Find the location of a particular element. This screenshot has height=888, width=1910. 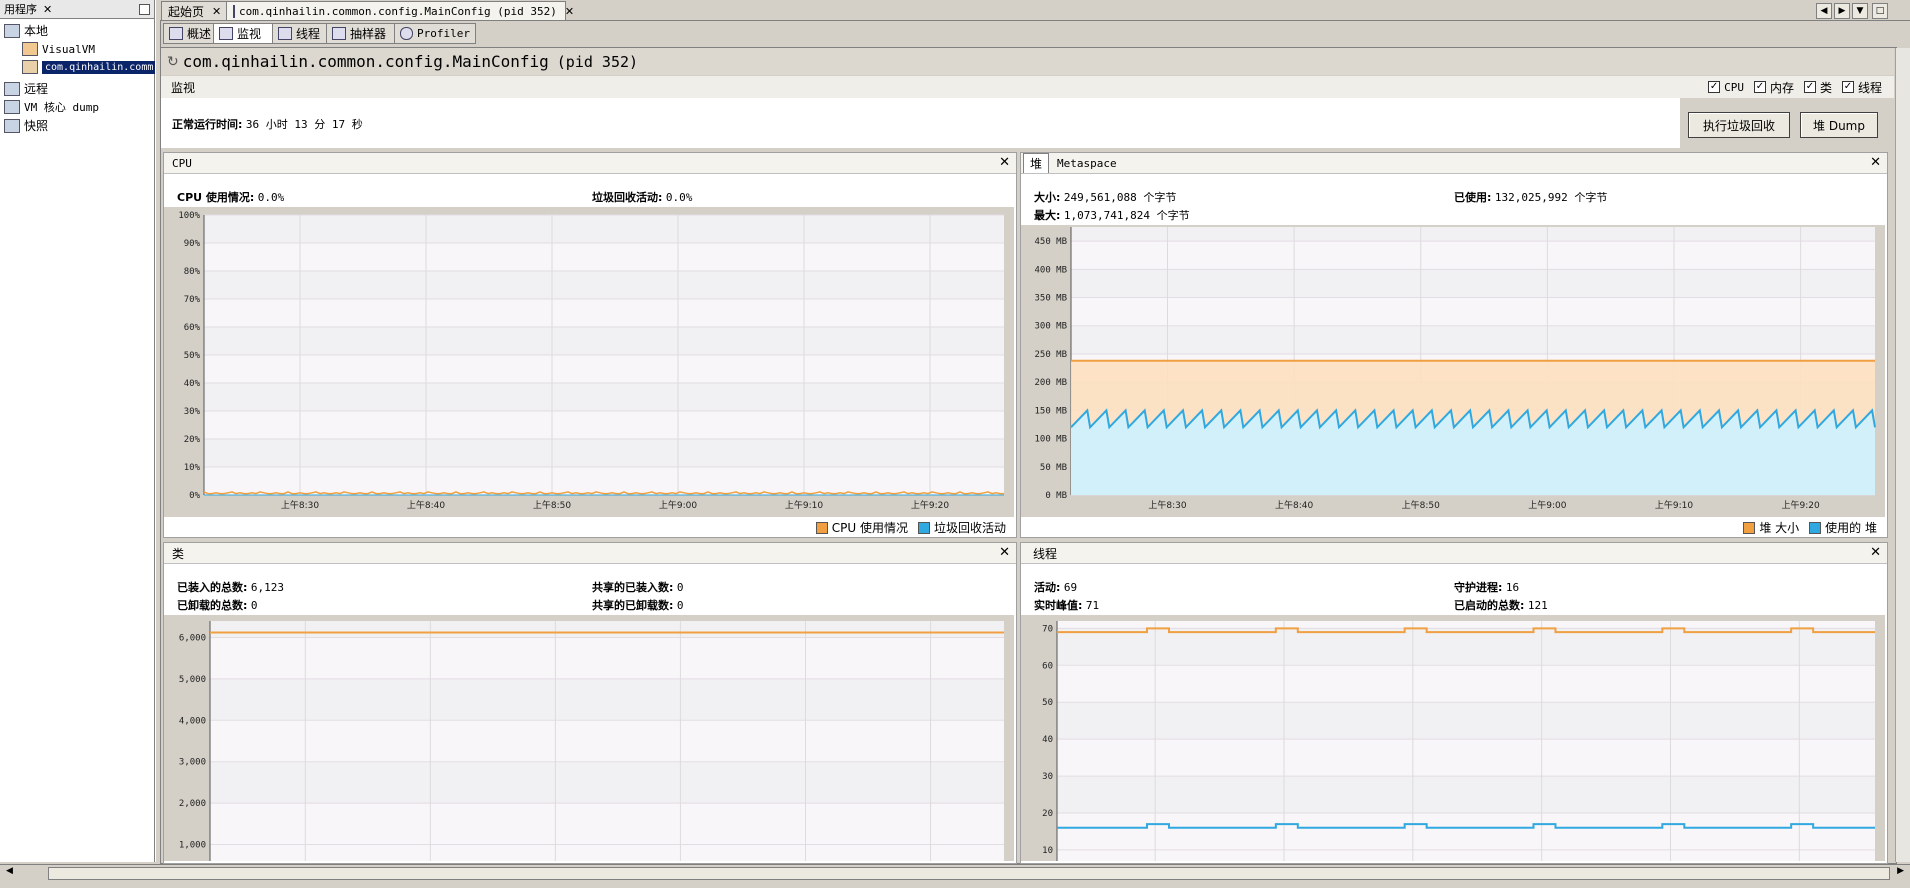

checkbox-threads: ✓ 线程 is located at coordinates (1861, 87).